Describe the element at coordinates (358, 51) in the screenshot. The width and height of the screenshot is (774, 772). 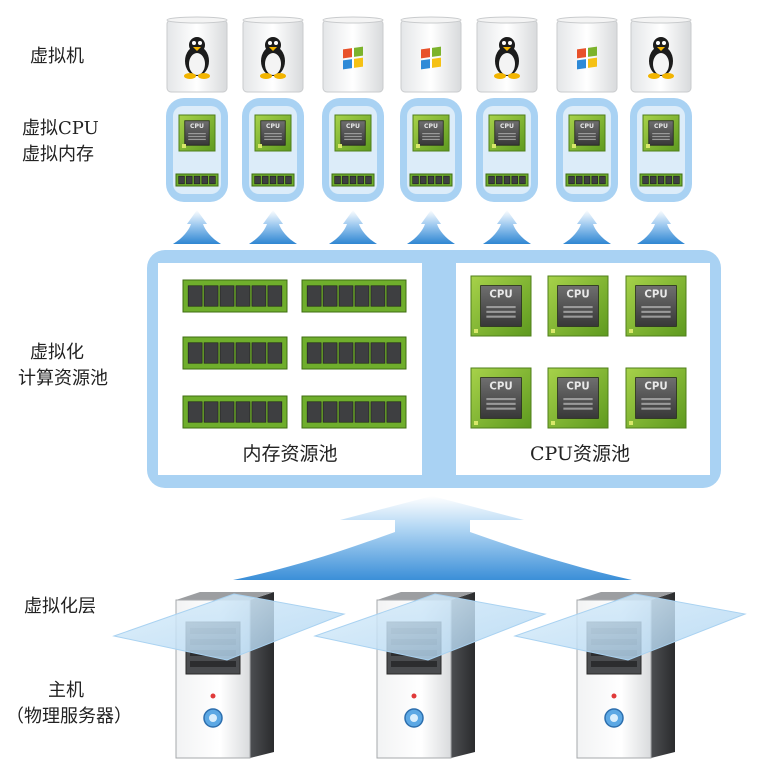
I see `win-green` at that location.